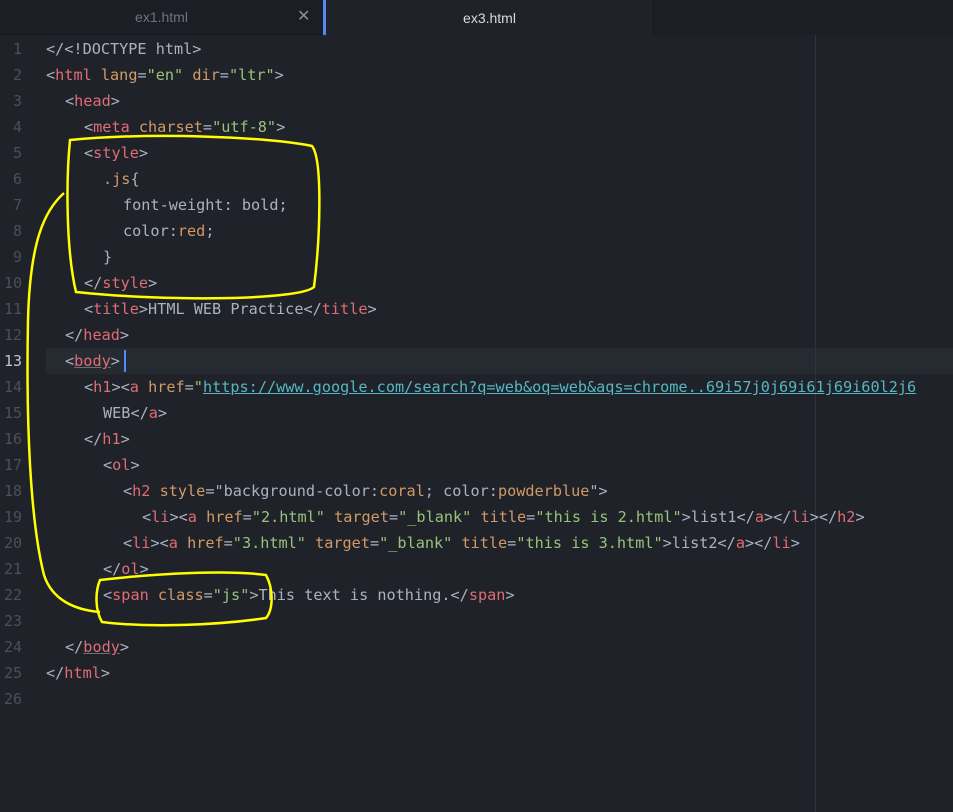 This screenshot has height=812, width=953. I want to click on span-tag-circle, so click(184, 599).